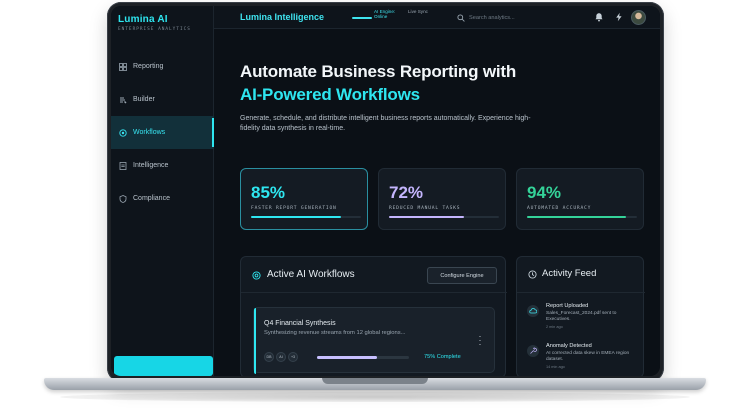 This screenshot has width=750, height=415. What do you see at coordinates (149, 132) in the screenshot?
I see `sidebar-item-label: Workflows` at bounding box center [149, 132].